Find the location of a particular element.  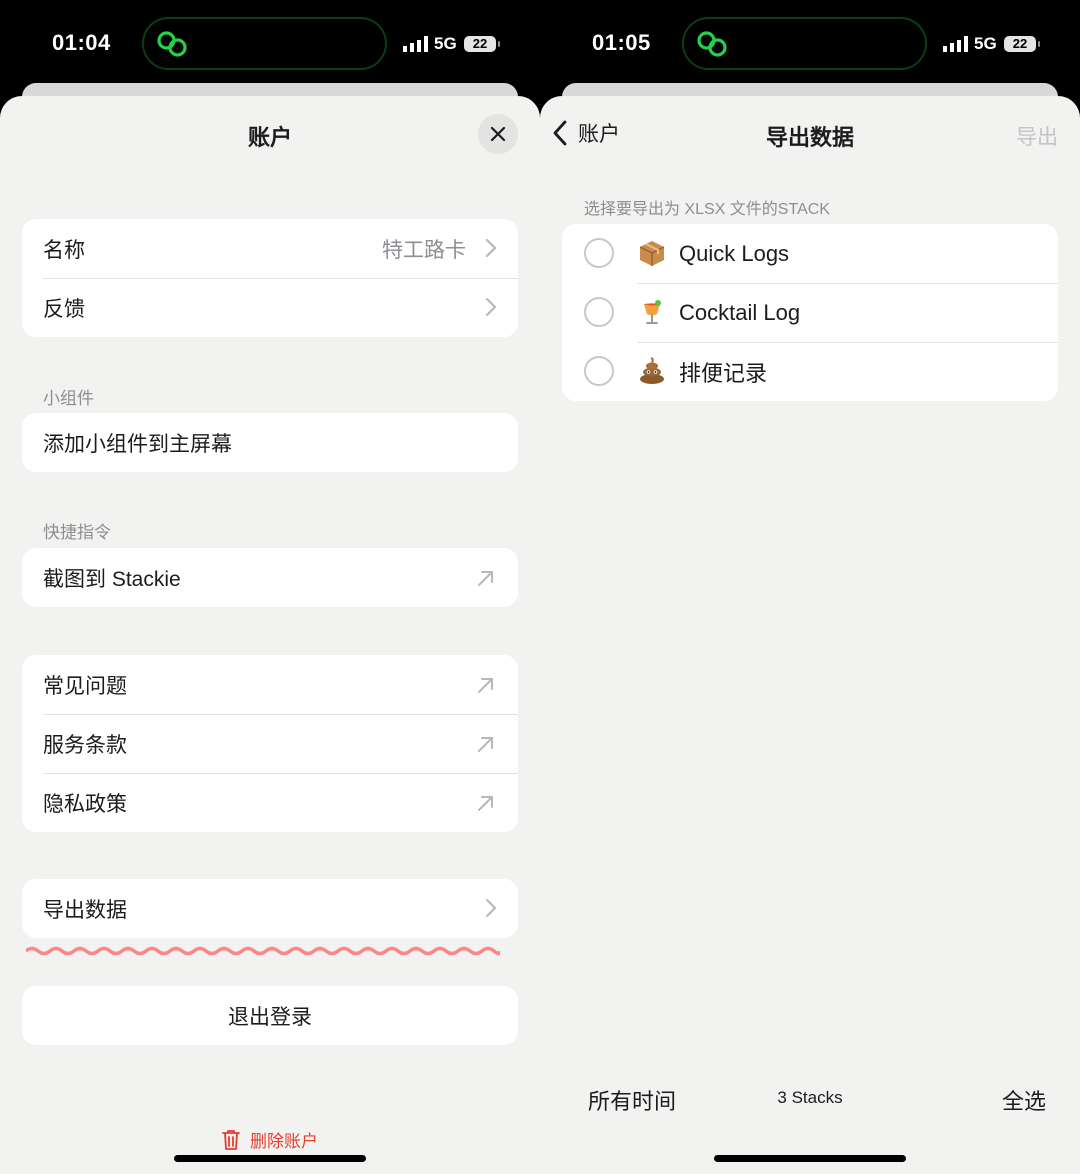

stack-list: Quick Logs Cocktail Log 排便记录 is located at coordinates (810, 312).